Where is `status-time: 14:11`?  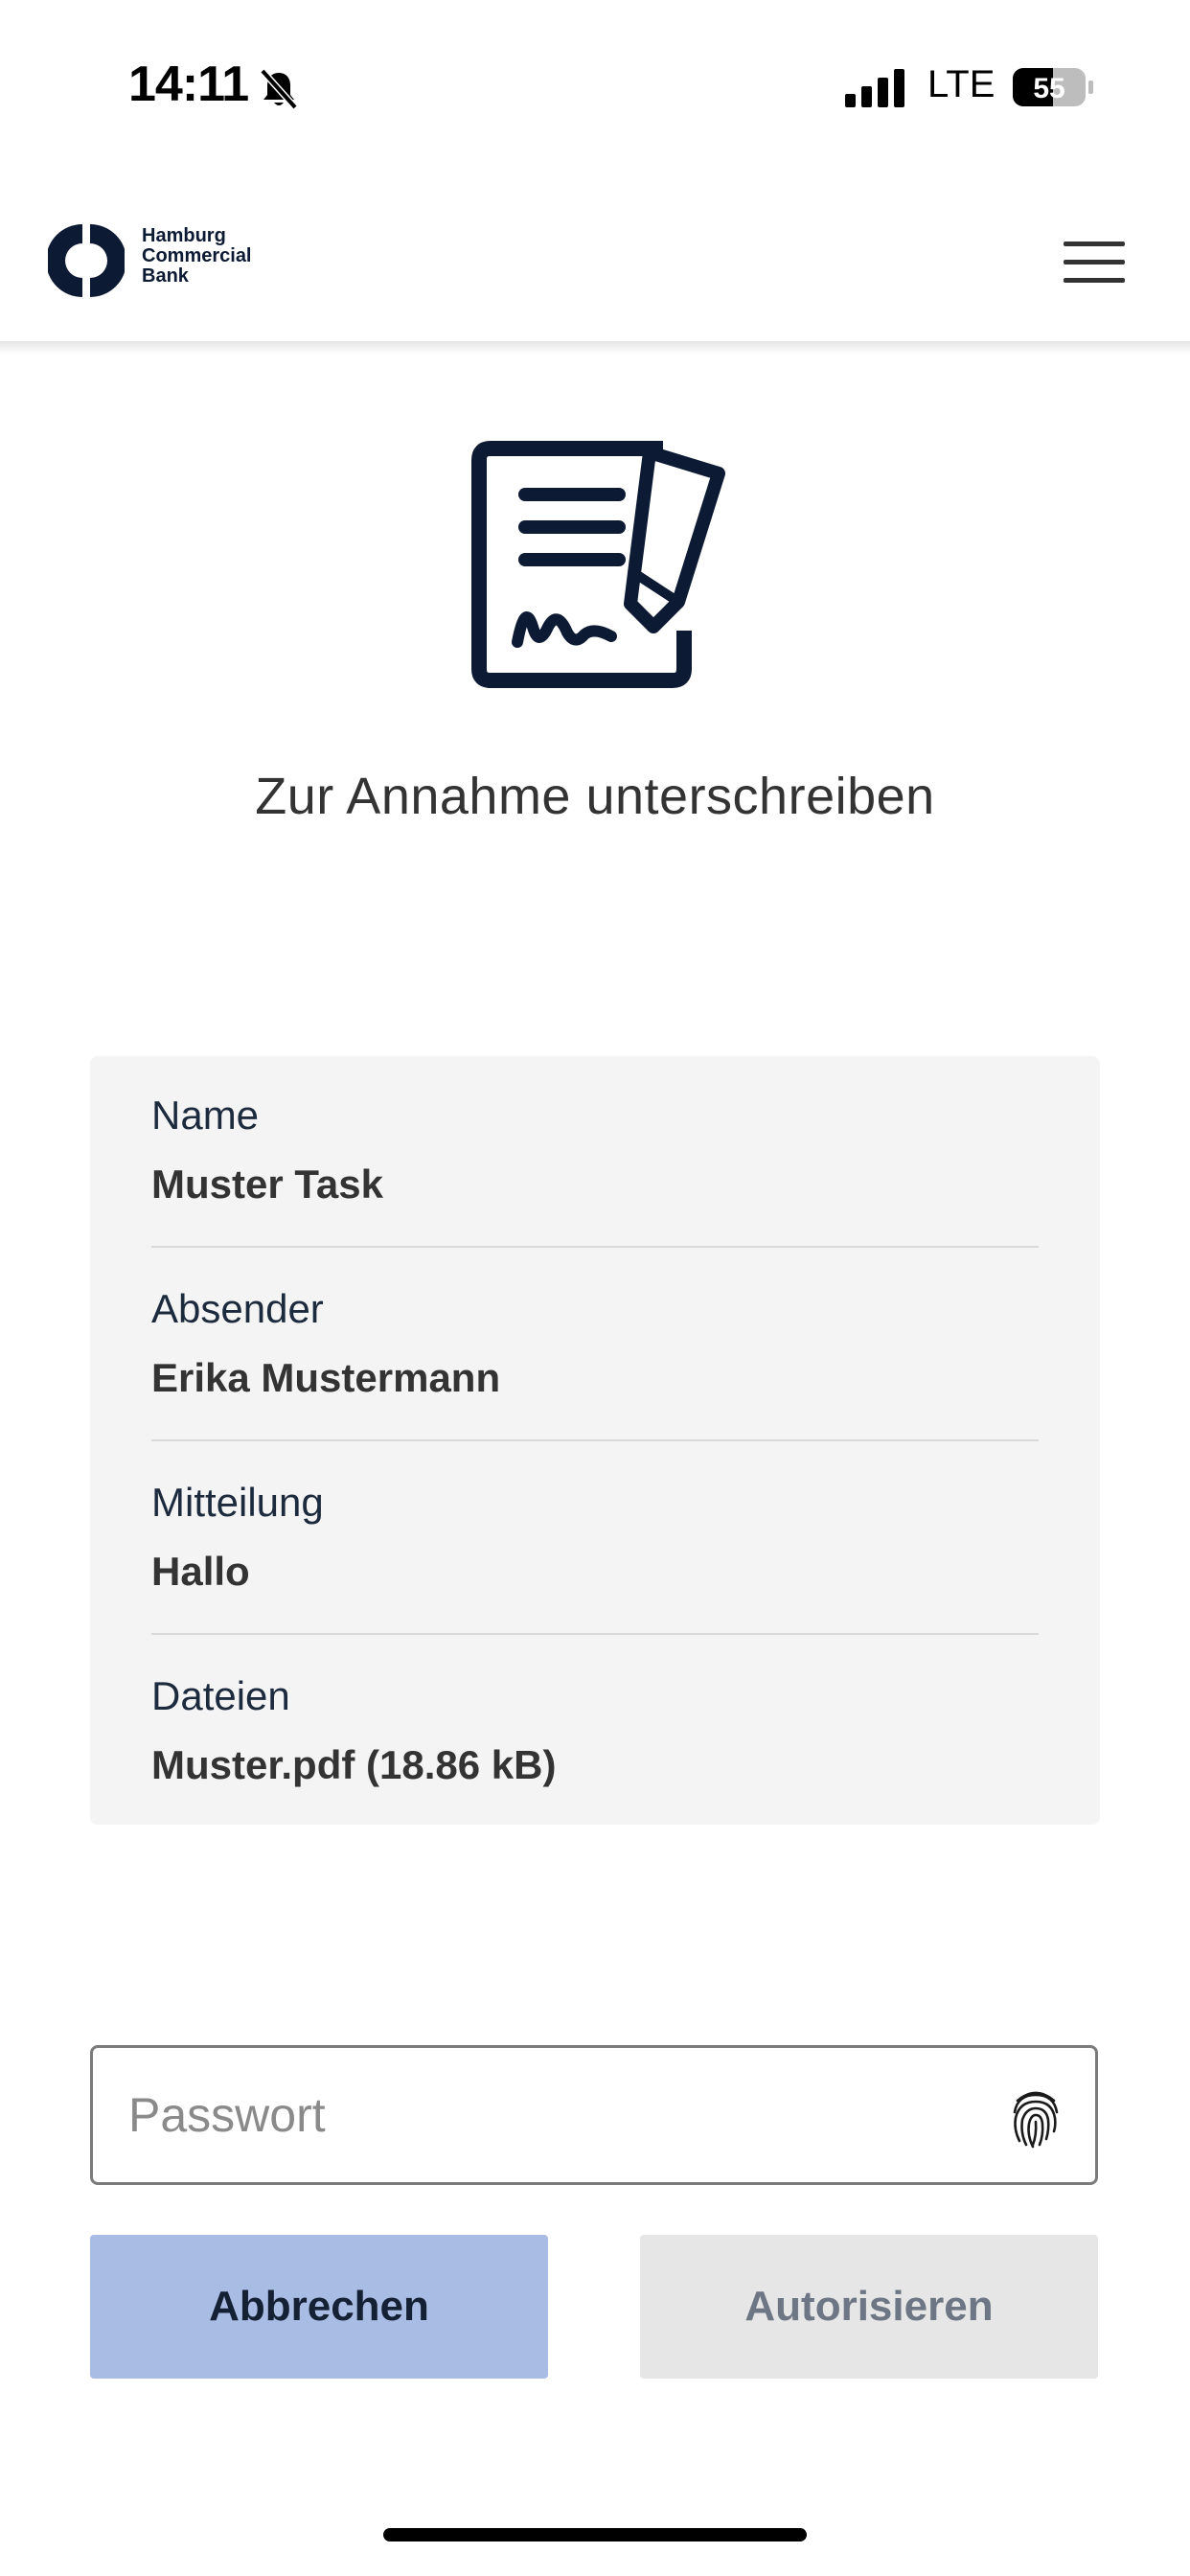
status-time: 14:11 is located at coordinates (189, 85).